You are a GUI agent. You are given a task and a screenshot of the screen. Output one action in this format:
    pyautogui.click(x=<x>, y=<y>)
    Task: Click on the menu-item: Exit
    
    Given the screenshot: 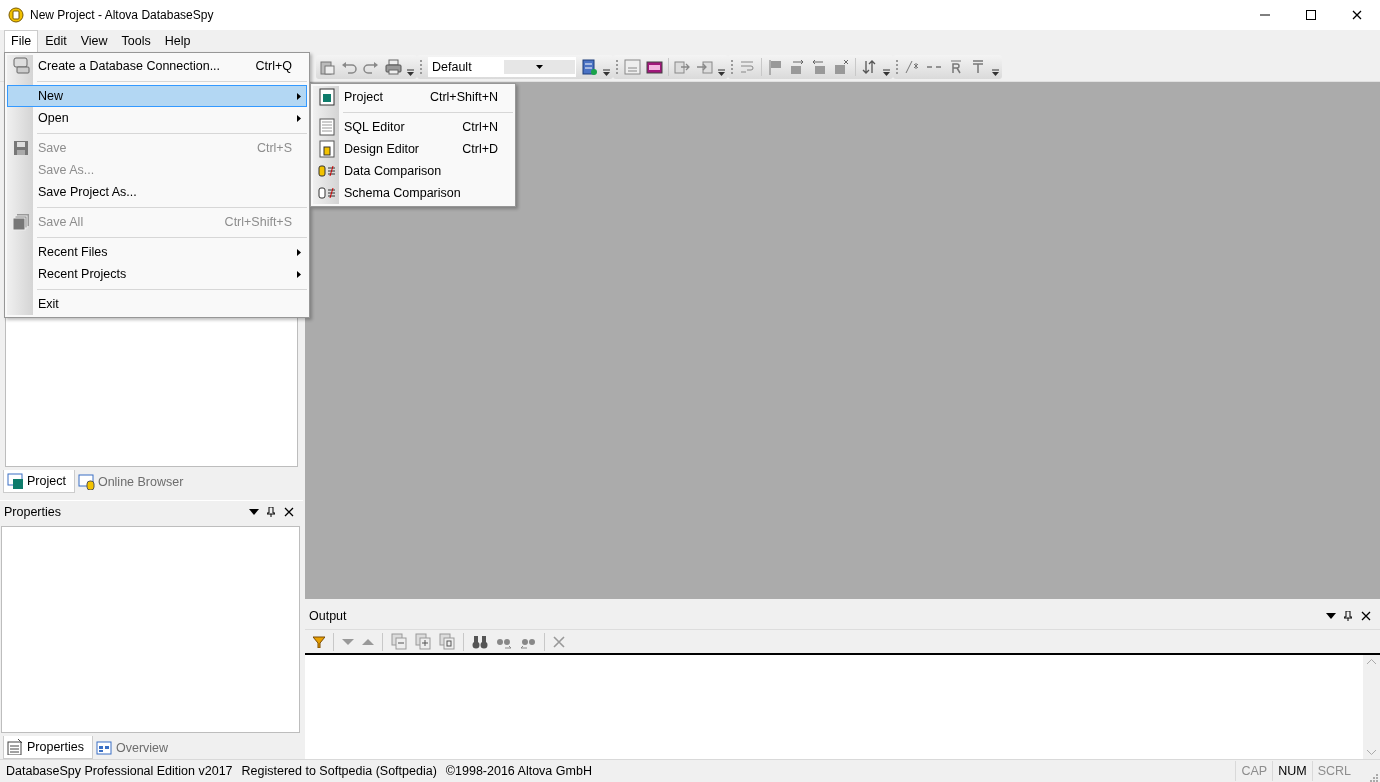 What is the action you would take?
    pyautogui.click(x=157, y=304)
    